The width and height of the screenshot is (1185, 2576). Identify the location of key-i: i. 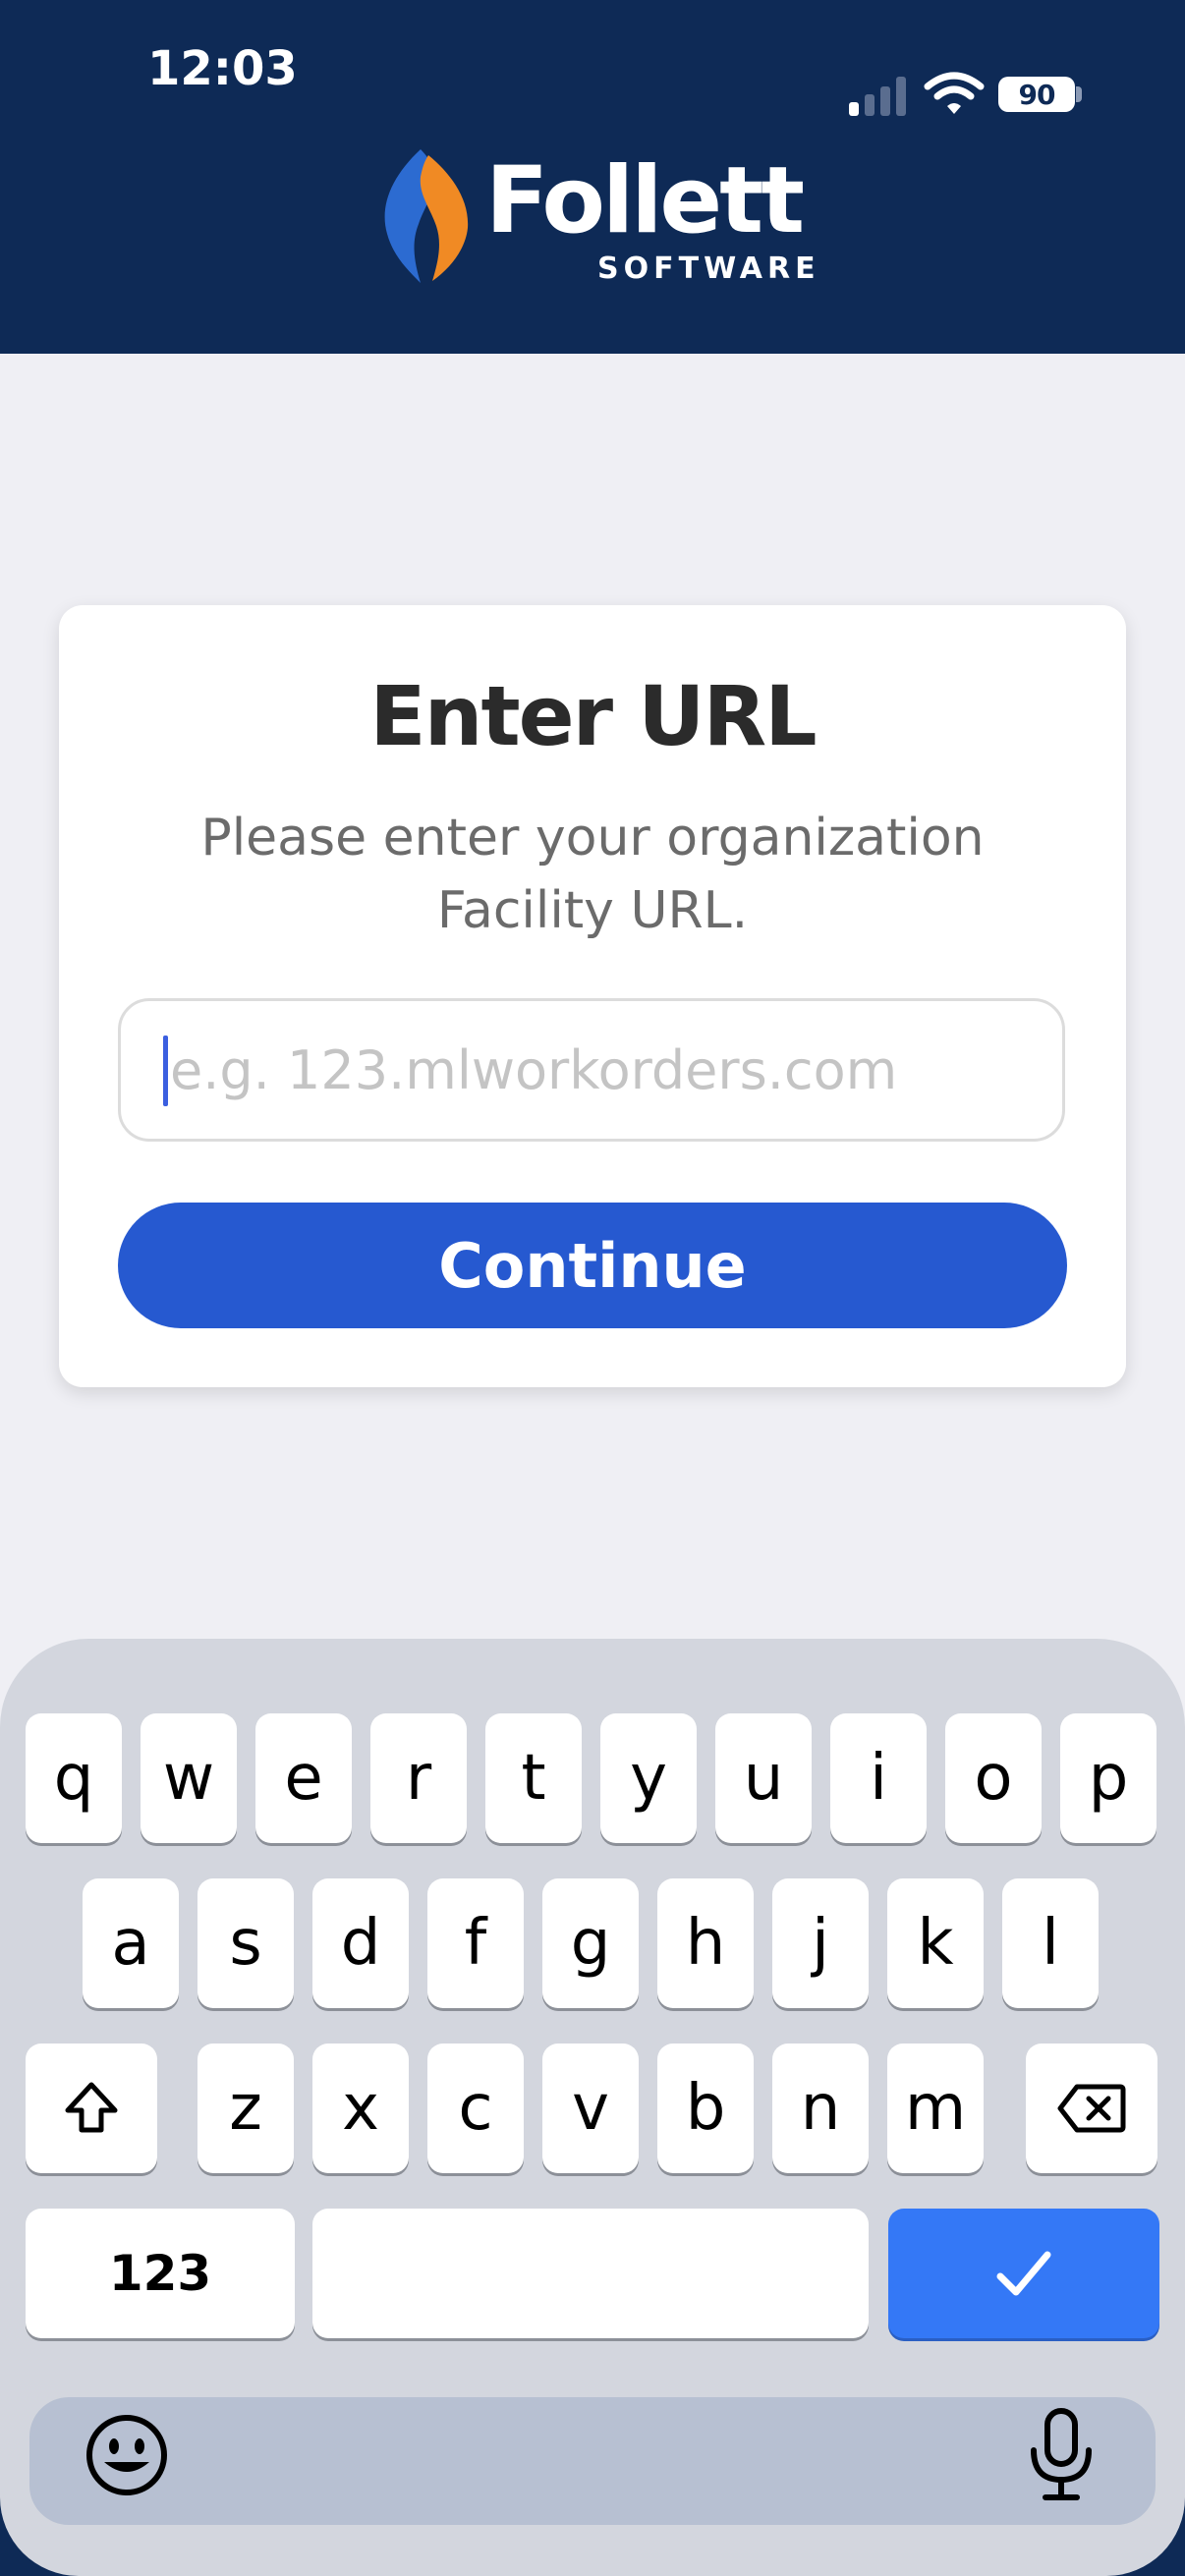
(879, 1778).